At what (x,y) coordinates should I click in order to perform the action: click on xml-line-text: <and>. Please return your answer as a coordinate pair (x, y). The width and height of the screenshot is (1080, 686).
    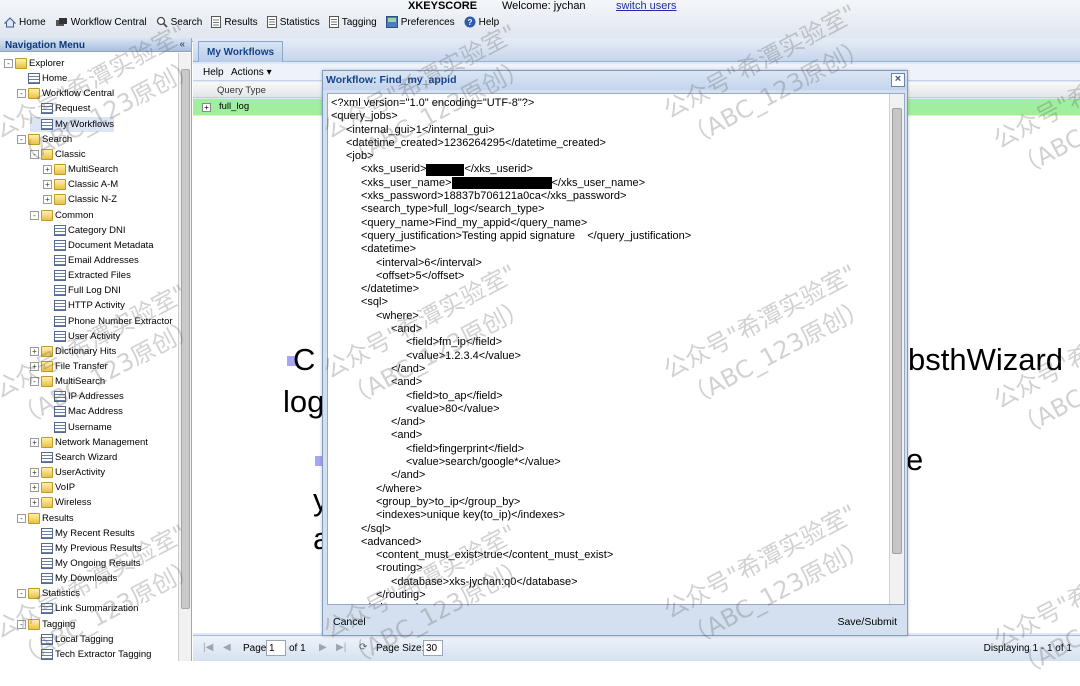
    Looking at the image, I should click on (407, 329).